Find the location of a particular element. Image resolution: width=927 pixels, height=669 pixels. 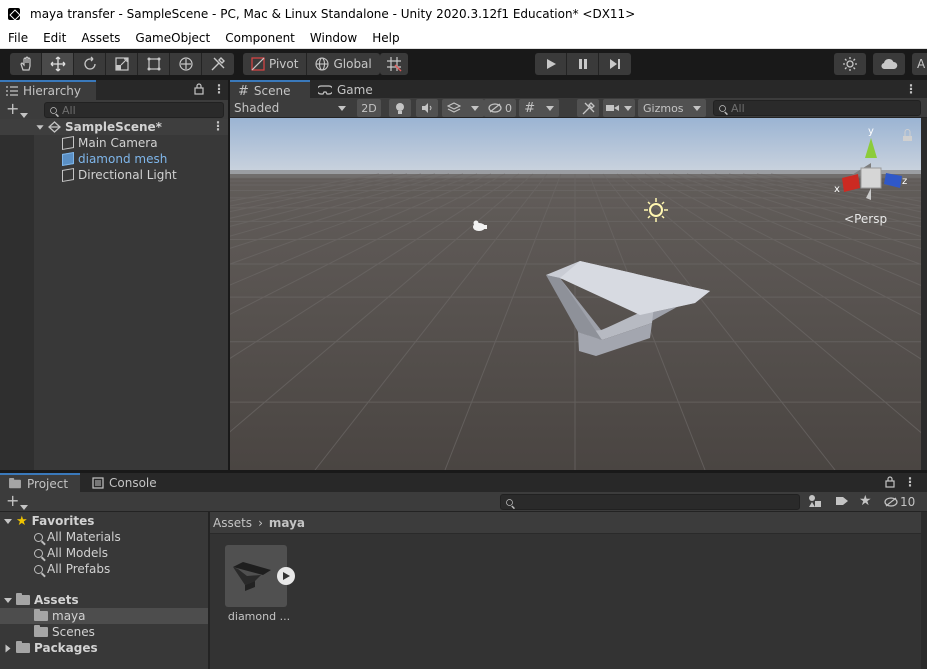

grid-dropdown: # is located at coordinates (539, 108).